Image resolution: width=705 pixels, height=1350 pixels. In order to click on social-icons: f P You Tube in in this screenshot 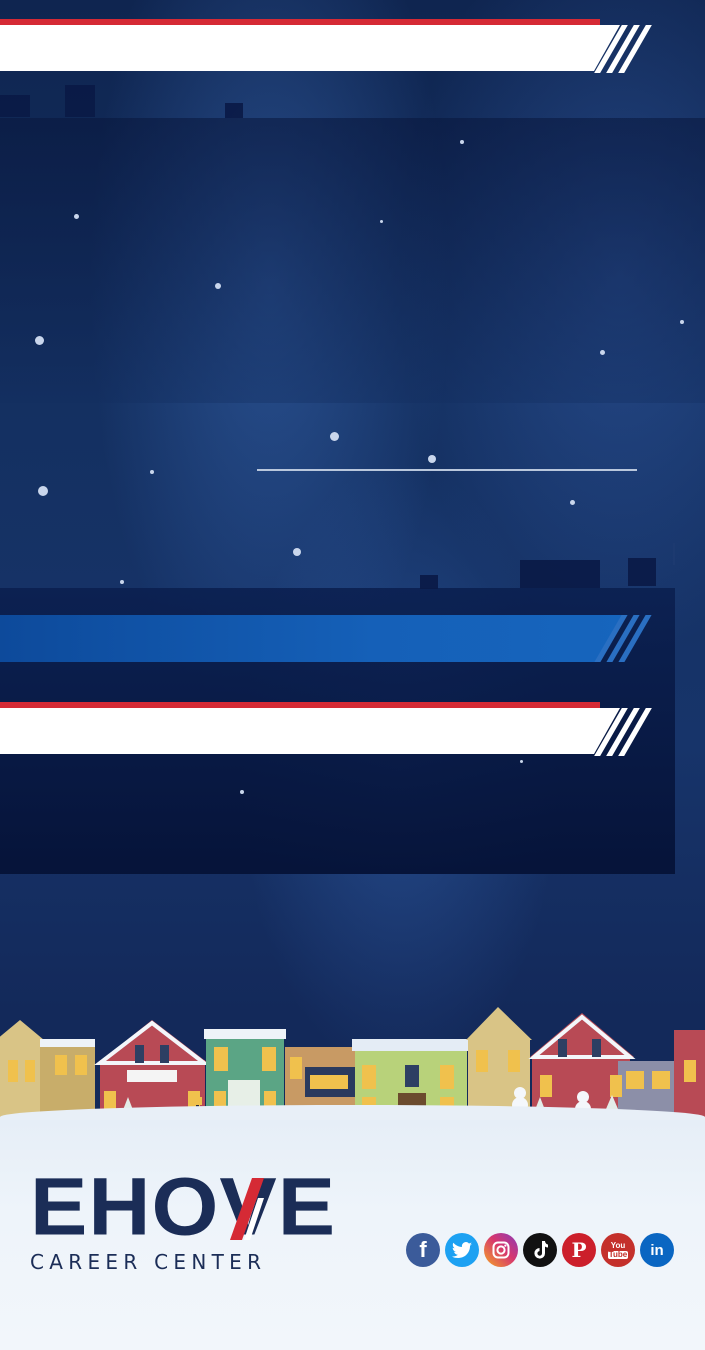, I will do `click(540, 1250)`.